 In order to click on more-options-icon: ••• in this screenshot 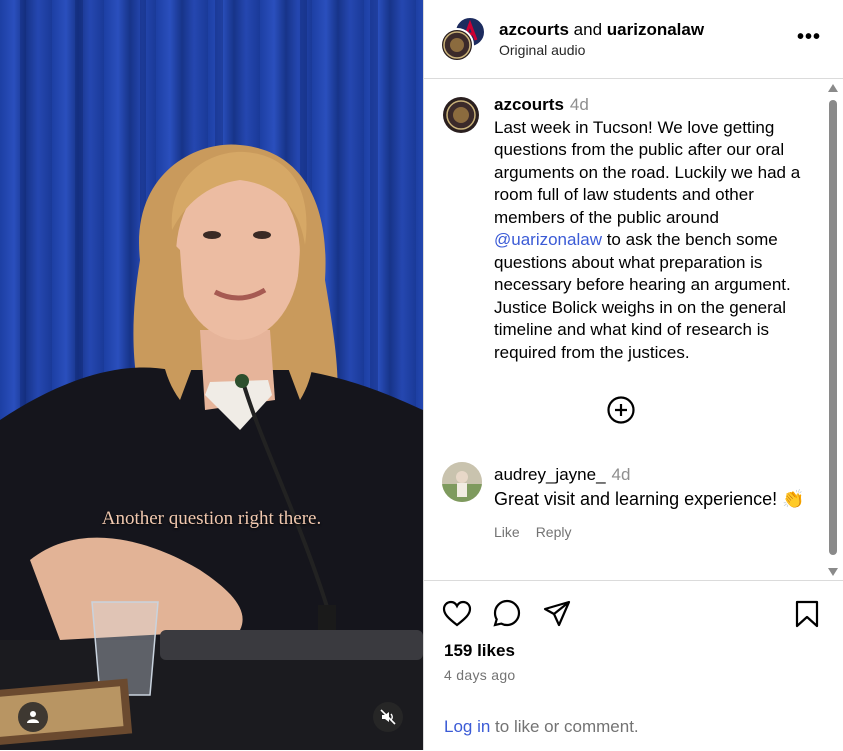, I will do `click(809, 37)`.